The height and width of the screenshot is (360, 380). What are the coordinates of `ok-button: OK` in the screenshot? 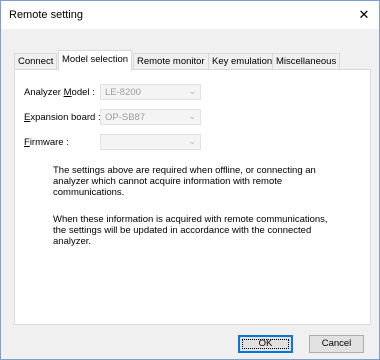 It's located at (265, 344).